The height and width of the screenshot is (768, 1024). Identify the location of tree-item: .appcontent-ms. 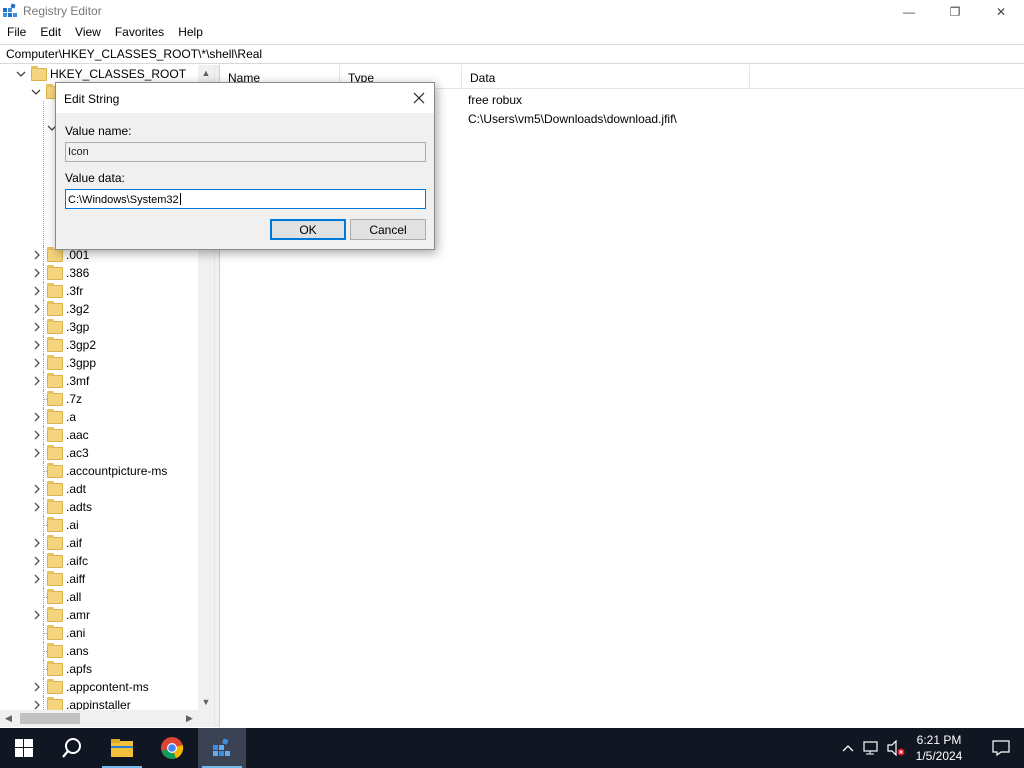
(99, 687).